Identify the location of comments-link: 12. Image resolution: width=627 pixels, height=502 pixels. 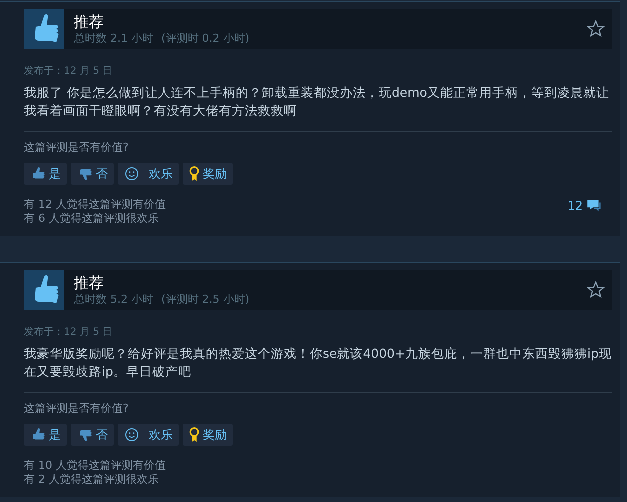
(585, 206).